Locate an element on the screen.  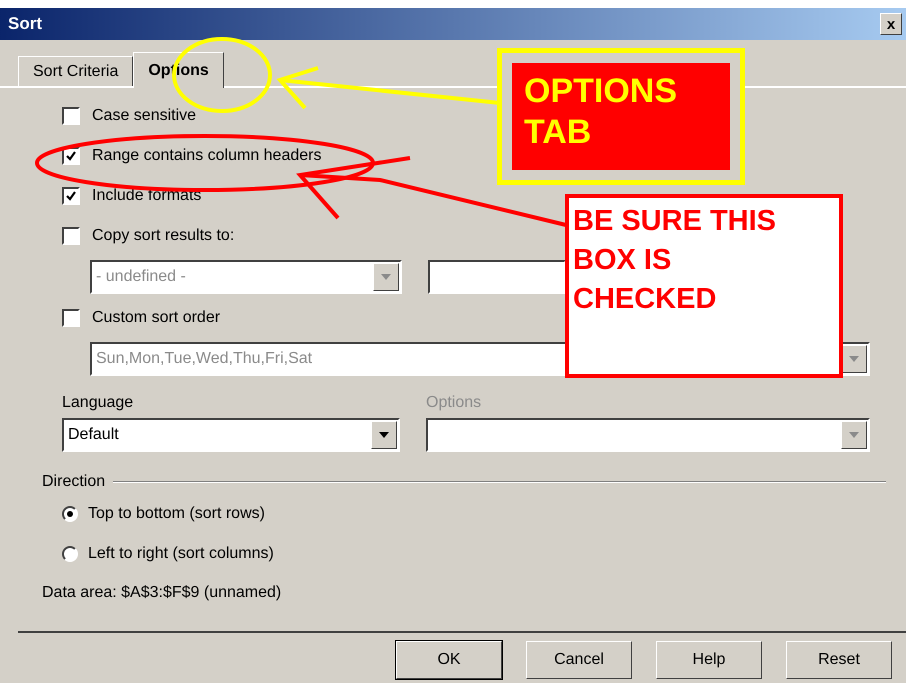
checkbox-label: Include formats is located at coordinates (147, 196).